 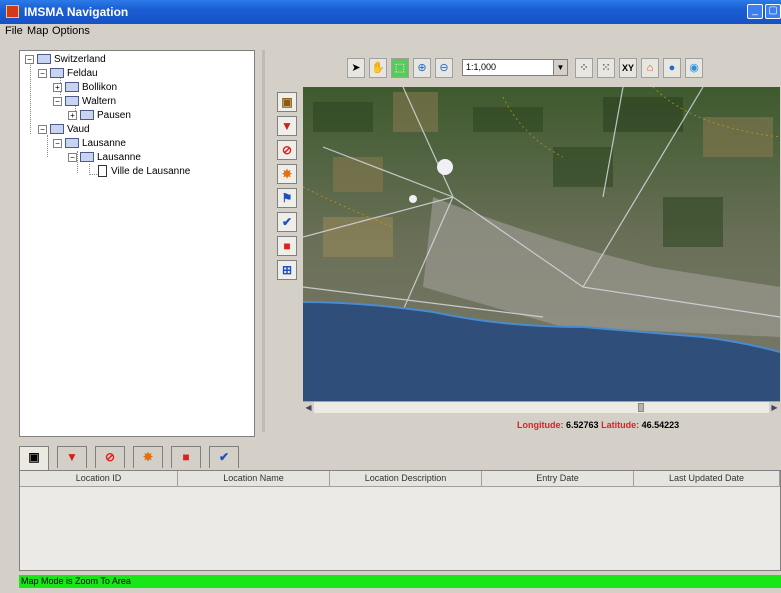 What do you see at coordinates (774, 407) in the screenshot?
I see `scroll-right-icon: ▶` at bounding box center [774, 407].